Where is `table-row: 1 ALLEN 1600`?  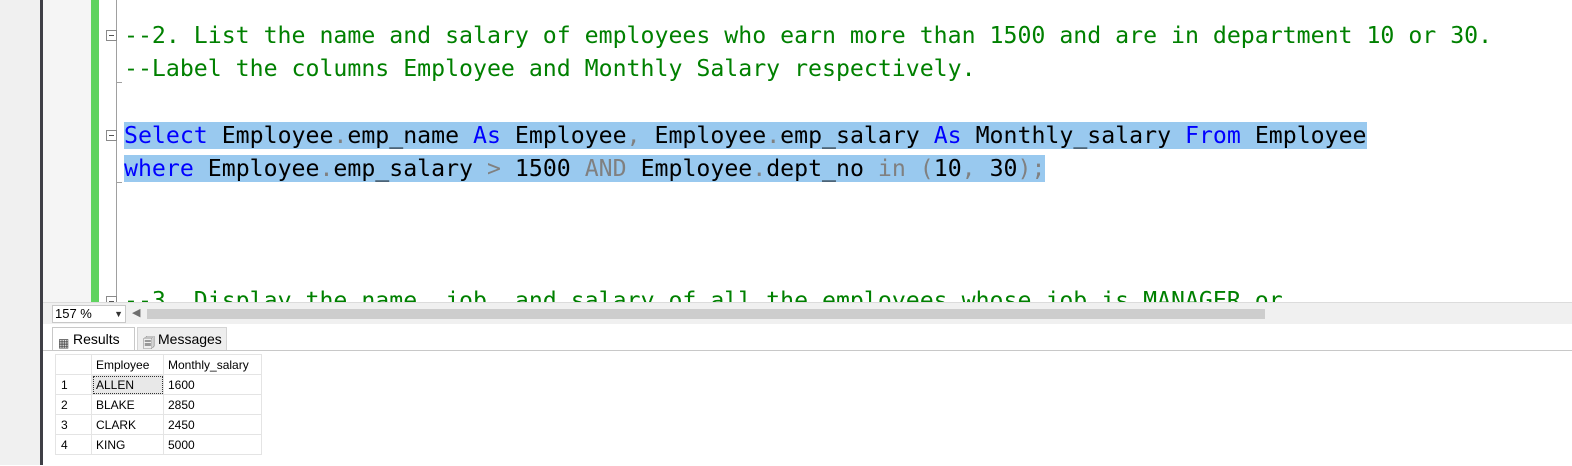
table-row: 1 ALLEN 1600 is located at coordinates (158, 384).